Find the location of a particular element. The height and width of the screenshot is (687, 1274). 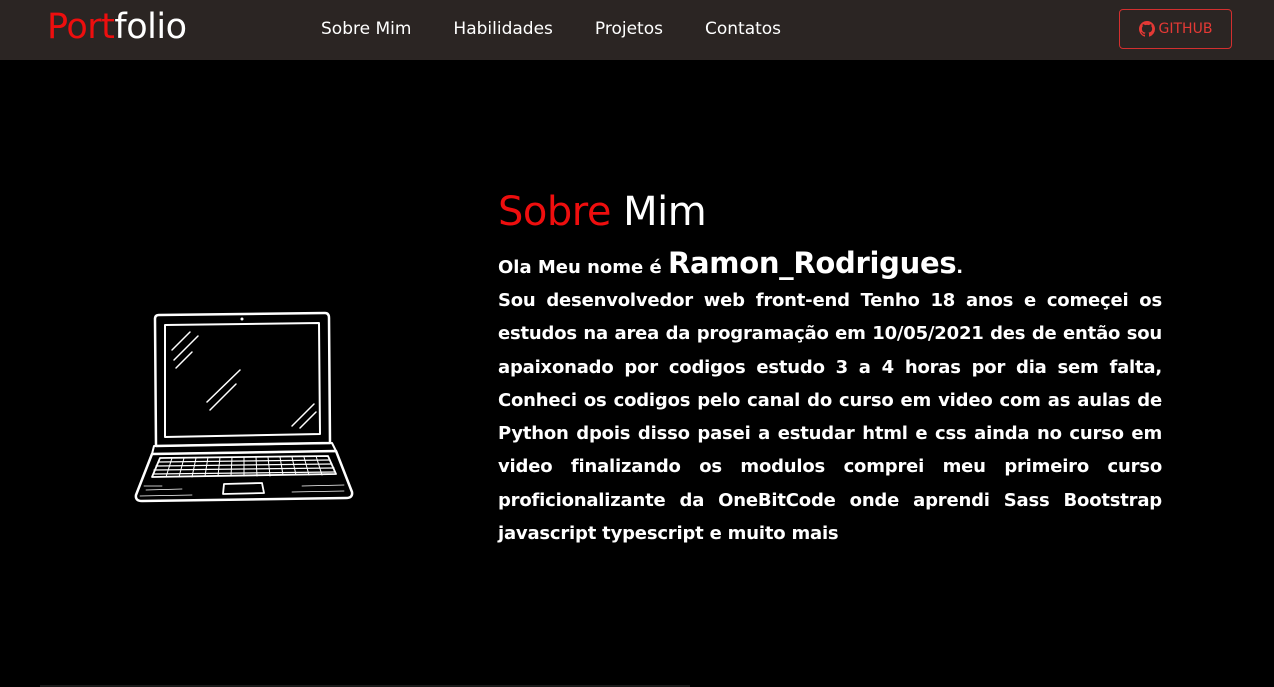

nav-link-projetos: Projetos is located at coordinates (629, 29).